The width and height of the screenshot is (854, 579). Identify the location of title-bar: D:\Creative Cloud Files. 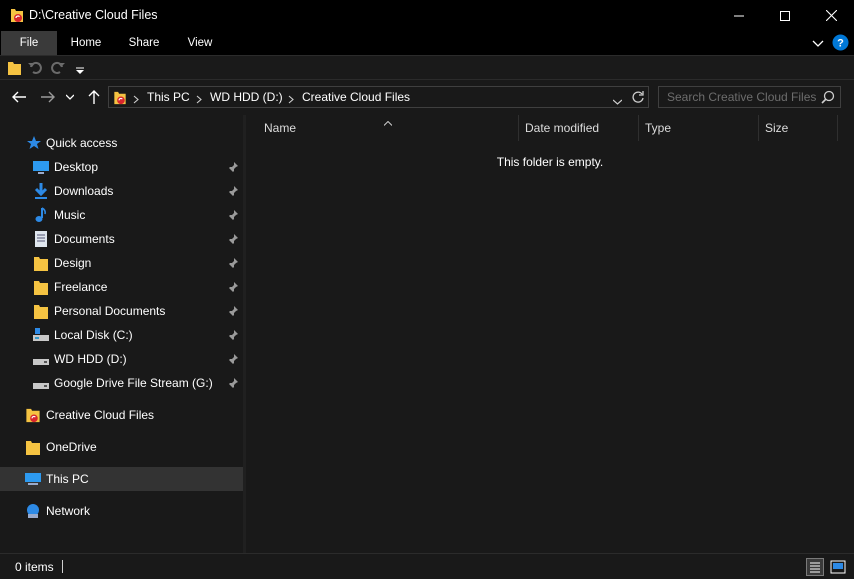
(427, 15).